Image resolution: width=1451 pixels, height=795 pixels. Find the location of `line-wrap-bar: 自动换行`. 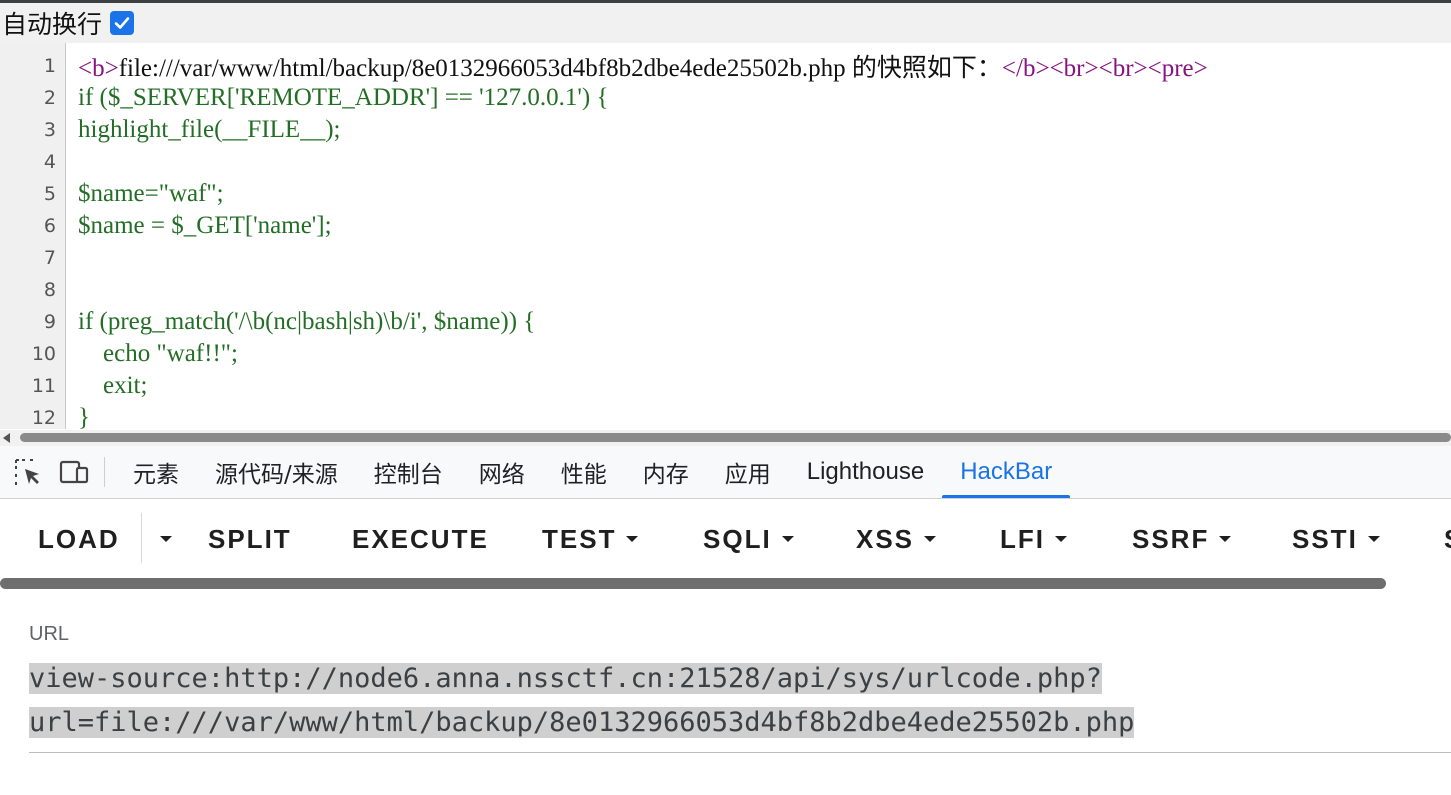

line-wrap-bar: 自动换行 is located at coordinates (725, 23).